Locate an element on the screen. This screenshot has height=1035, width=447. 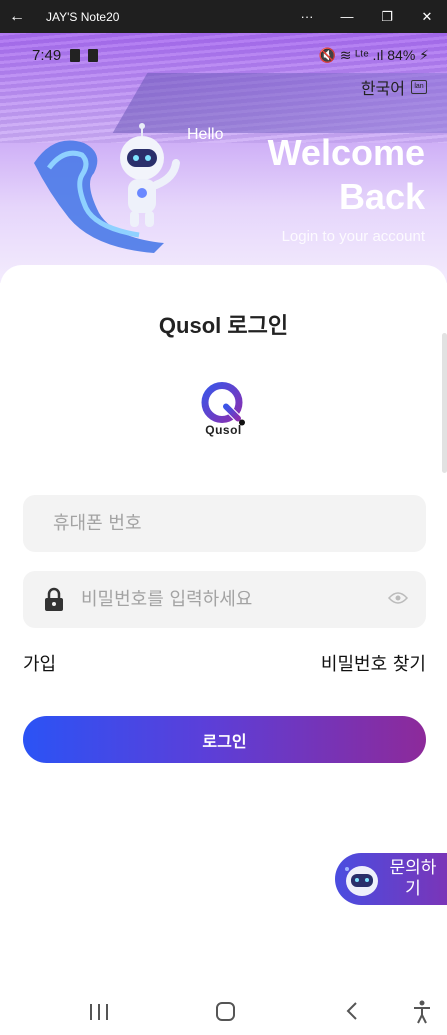
logo-text: Qusol is located at coordinates (223, 430).